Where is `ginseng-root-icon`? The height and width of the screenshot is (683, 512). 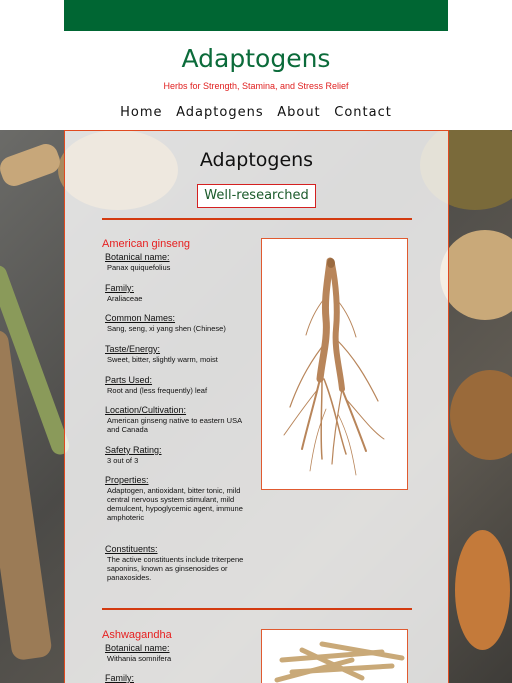 ginseng-root-icon is located at coordinates (334, 366).